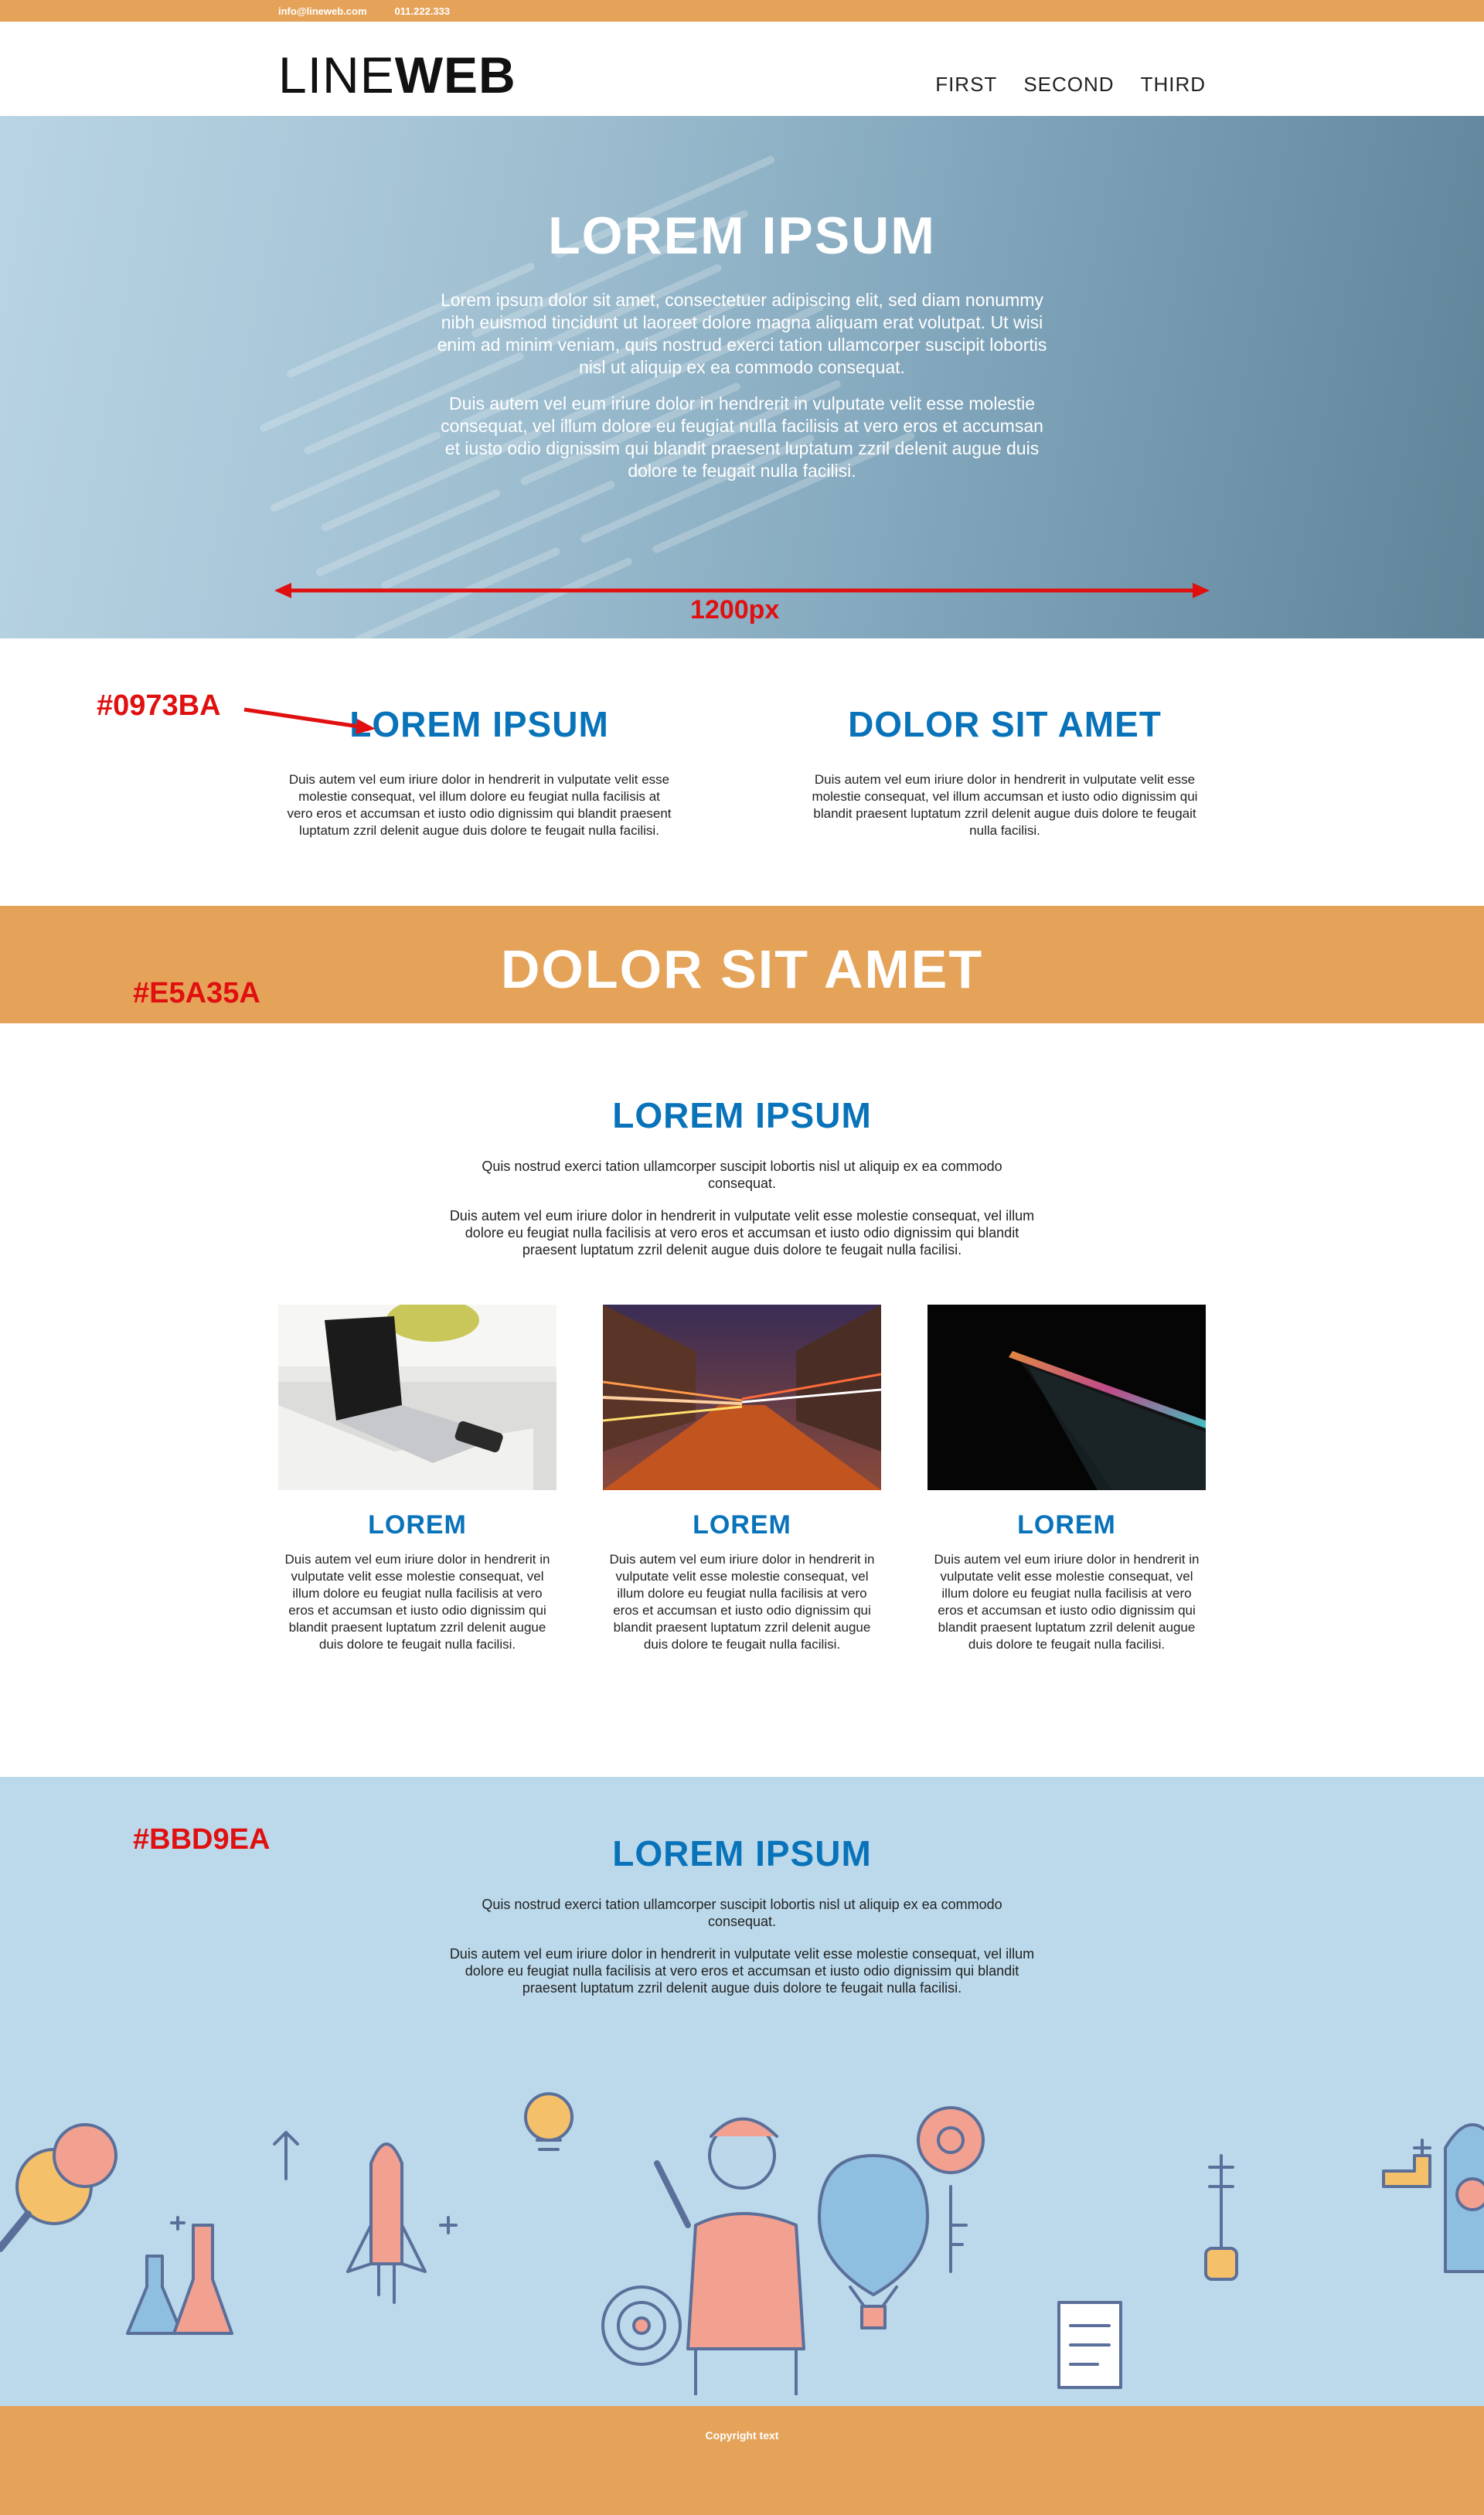  I want to click on city-lights-photo, so click(742, 1397).